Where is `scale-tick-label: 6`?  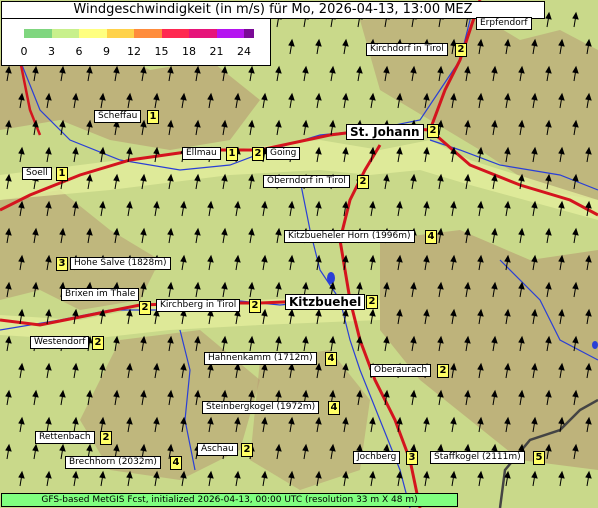 scale-tick-label: 6 is located at coordinates (79, 51).